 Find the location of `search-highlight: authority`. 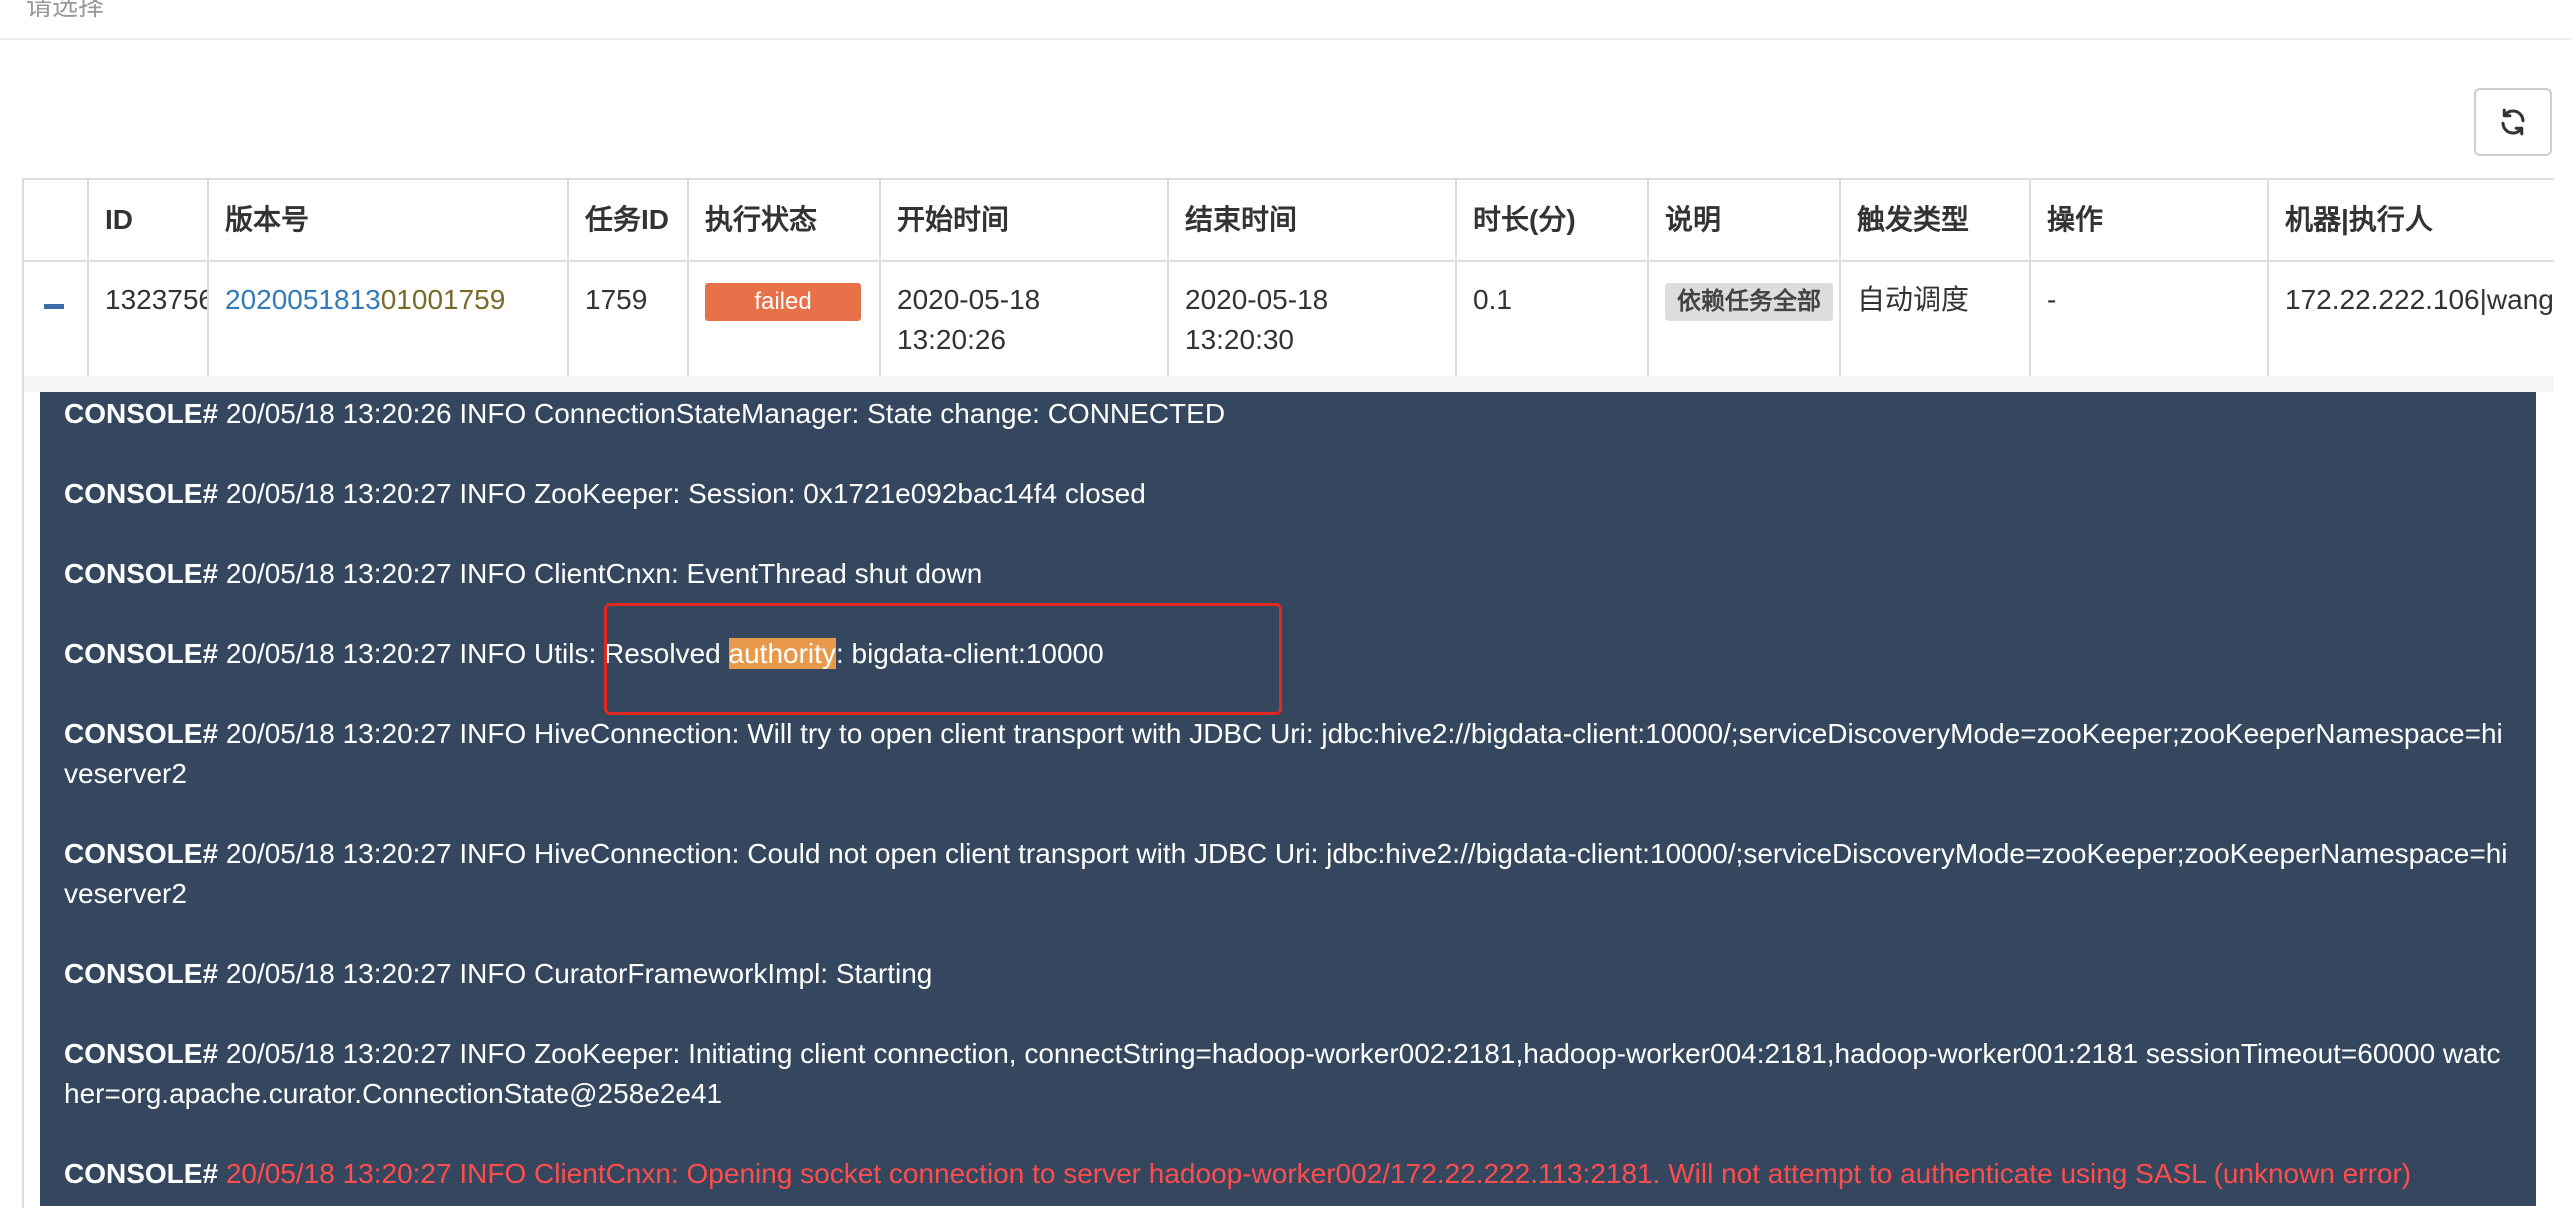

search-highlight: authority is located at coordinates (782, 653).